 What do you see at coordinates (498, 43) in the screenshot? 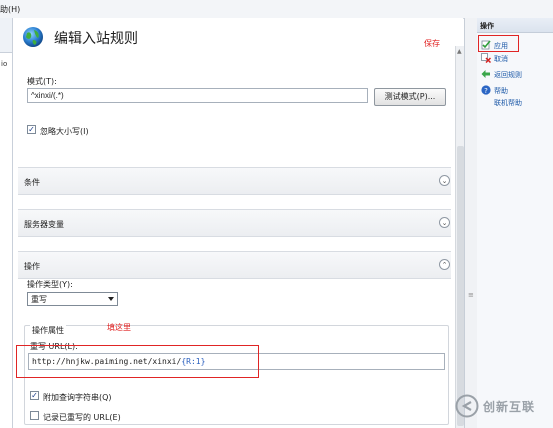
I see `annotation-highlight-apply` at bounding box center [498, 43].